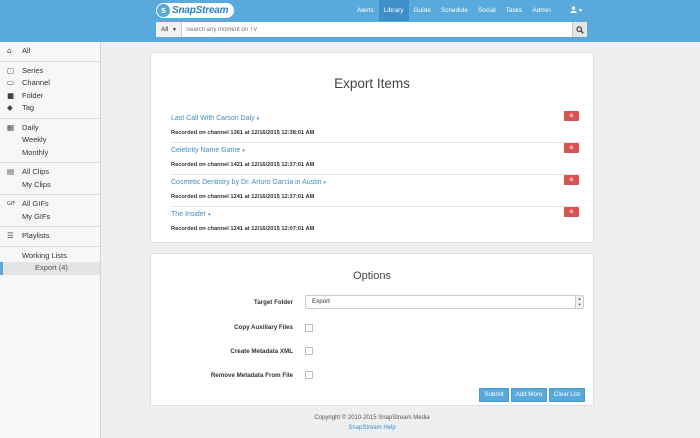  What do you see at coordinates (444, 302) in the screenshot?
I see `target-folder-select: Export ▲ ▼` at bounding box center [444, 302].